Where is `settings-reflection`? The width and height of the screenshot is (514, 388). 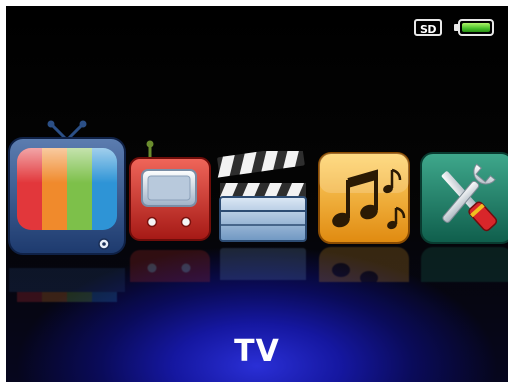
settings-reflection is located at coordinates (464, 264).